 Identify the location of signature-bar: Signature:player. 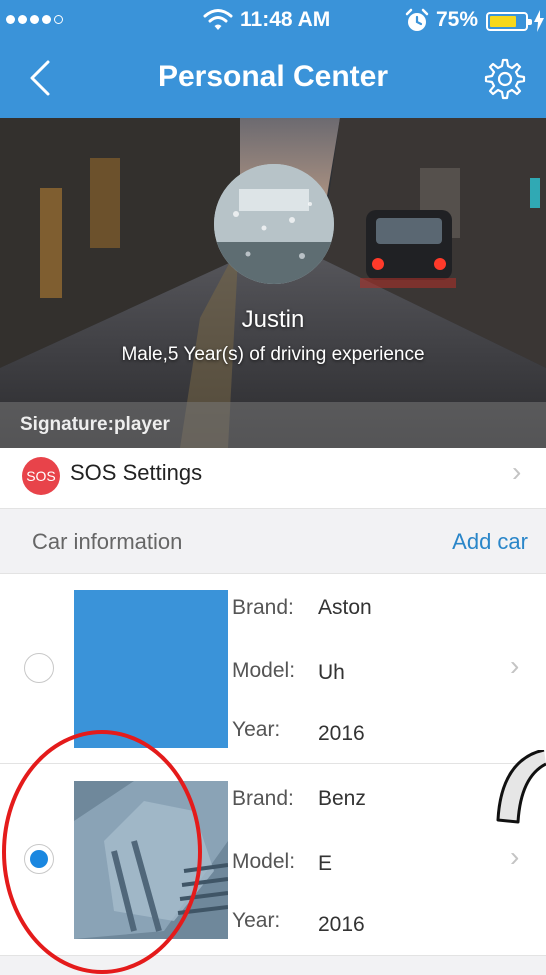
(273, 425).